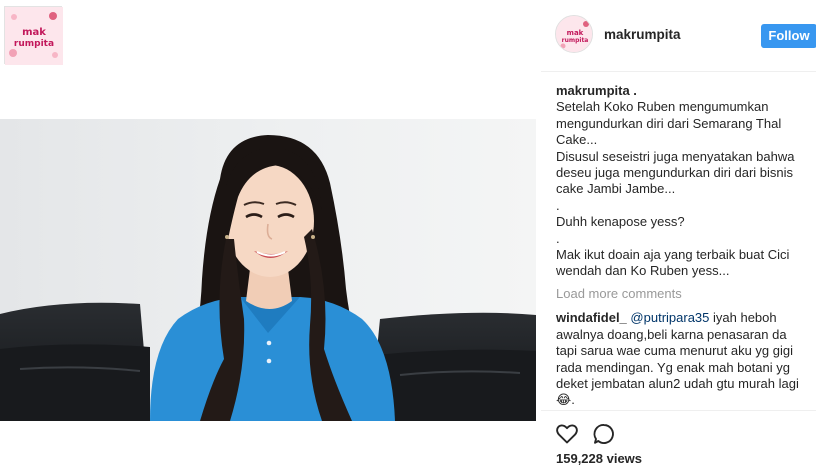 The image size is (816, 471). I want to click on comment-line: awalnya doang,beli karna penasaran da, so click(671, 334).